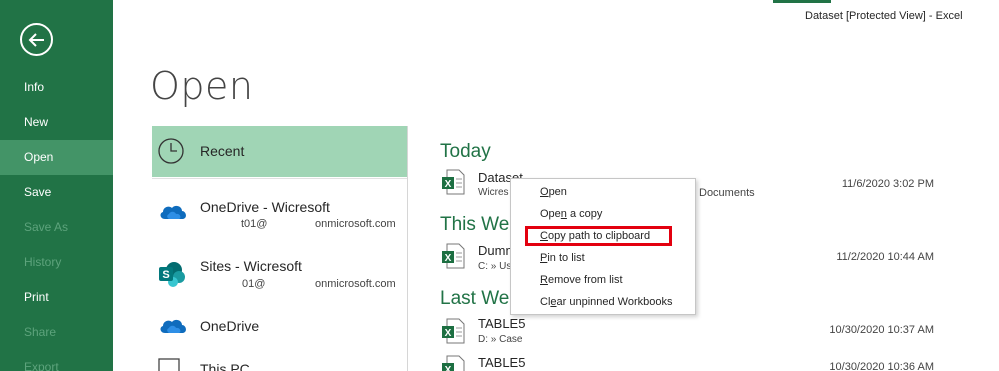 The height and width of the screenshot is (371, 999). I want to click on menu-item-text: Cl, so click(545, 302).